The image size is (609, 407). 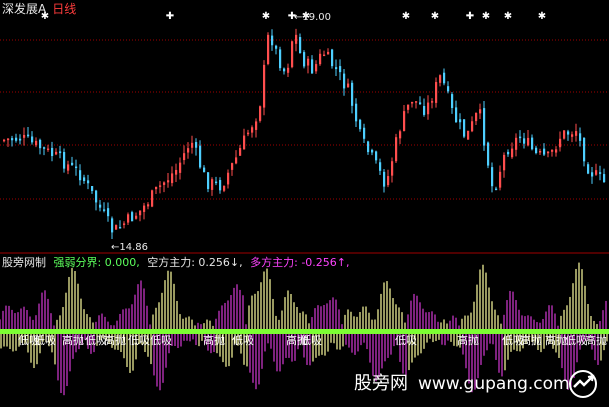 I want to click on stock-name: 深发展A, so click(x=24, y=9).